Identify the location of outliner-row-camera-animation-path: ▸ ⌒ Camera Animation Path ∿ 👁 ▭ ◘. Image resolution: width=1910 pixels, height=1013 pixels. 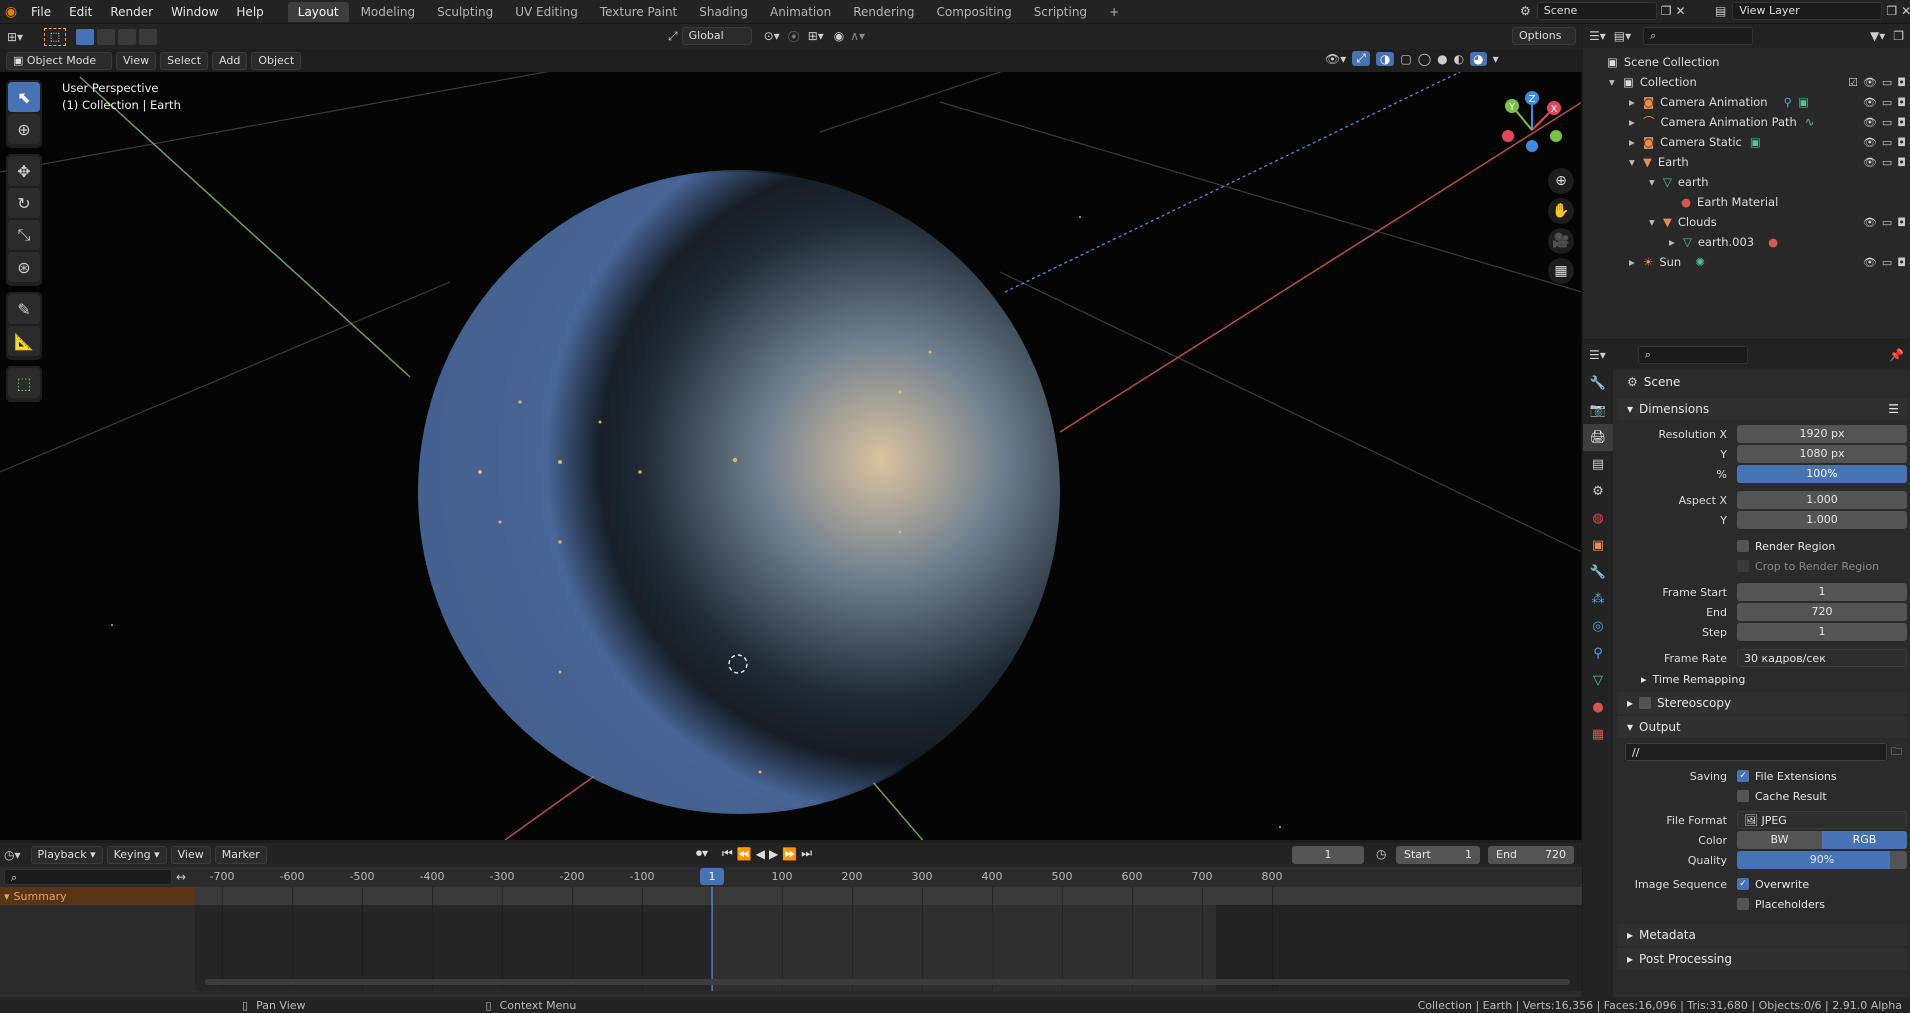
(1746, 122).